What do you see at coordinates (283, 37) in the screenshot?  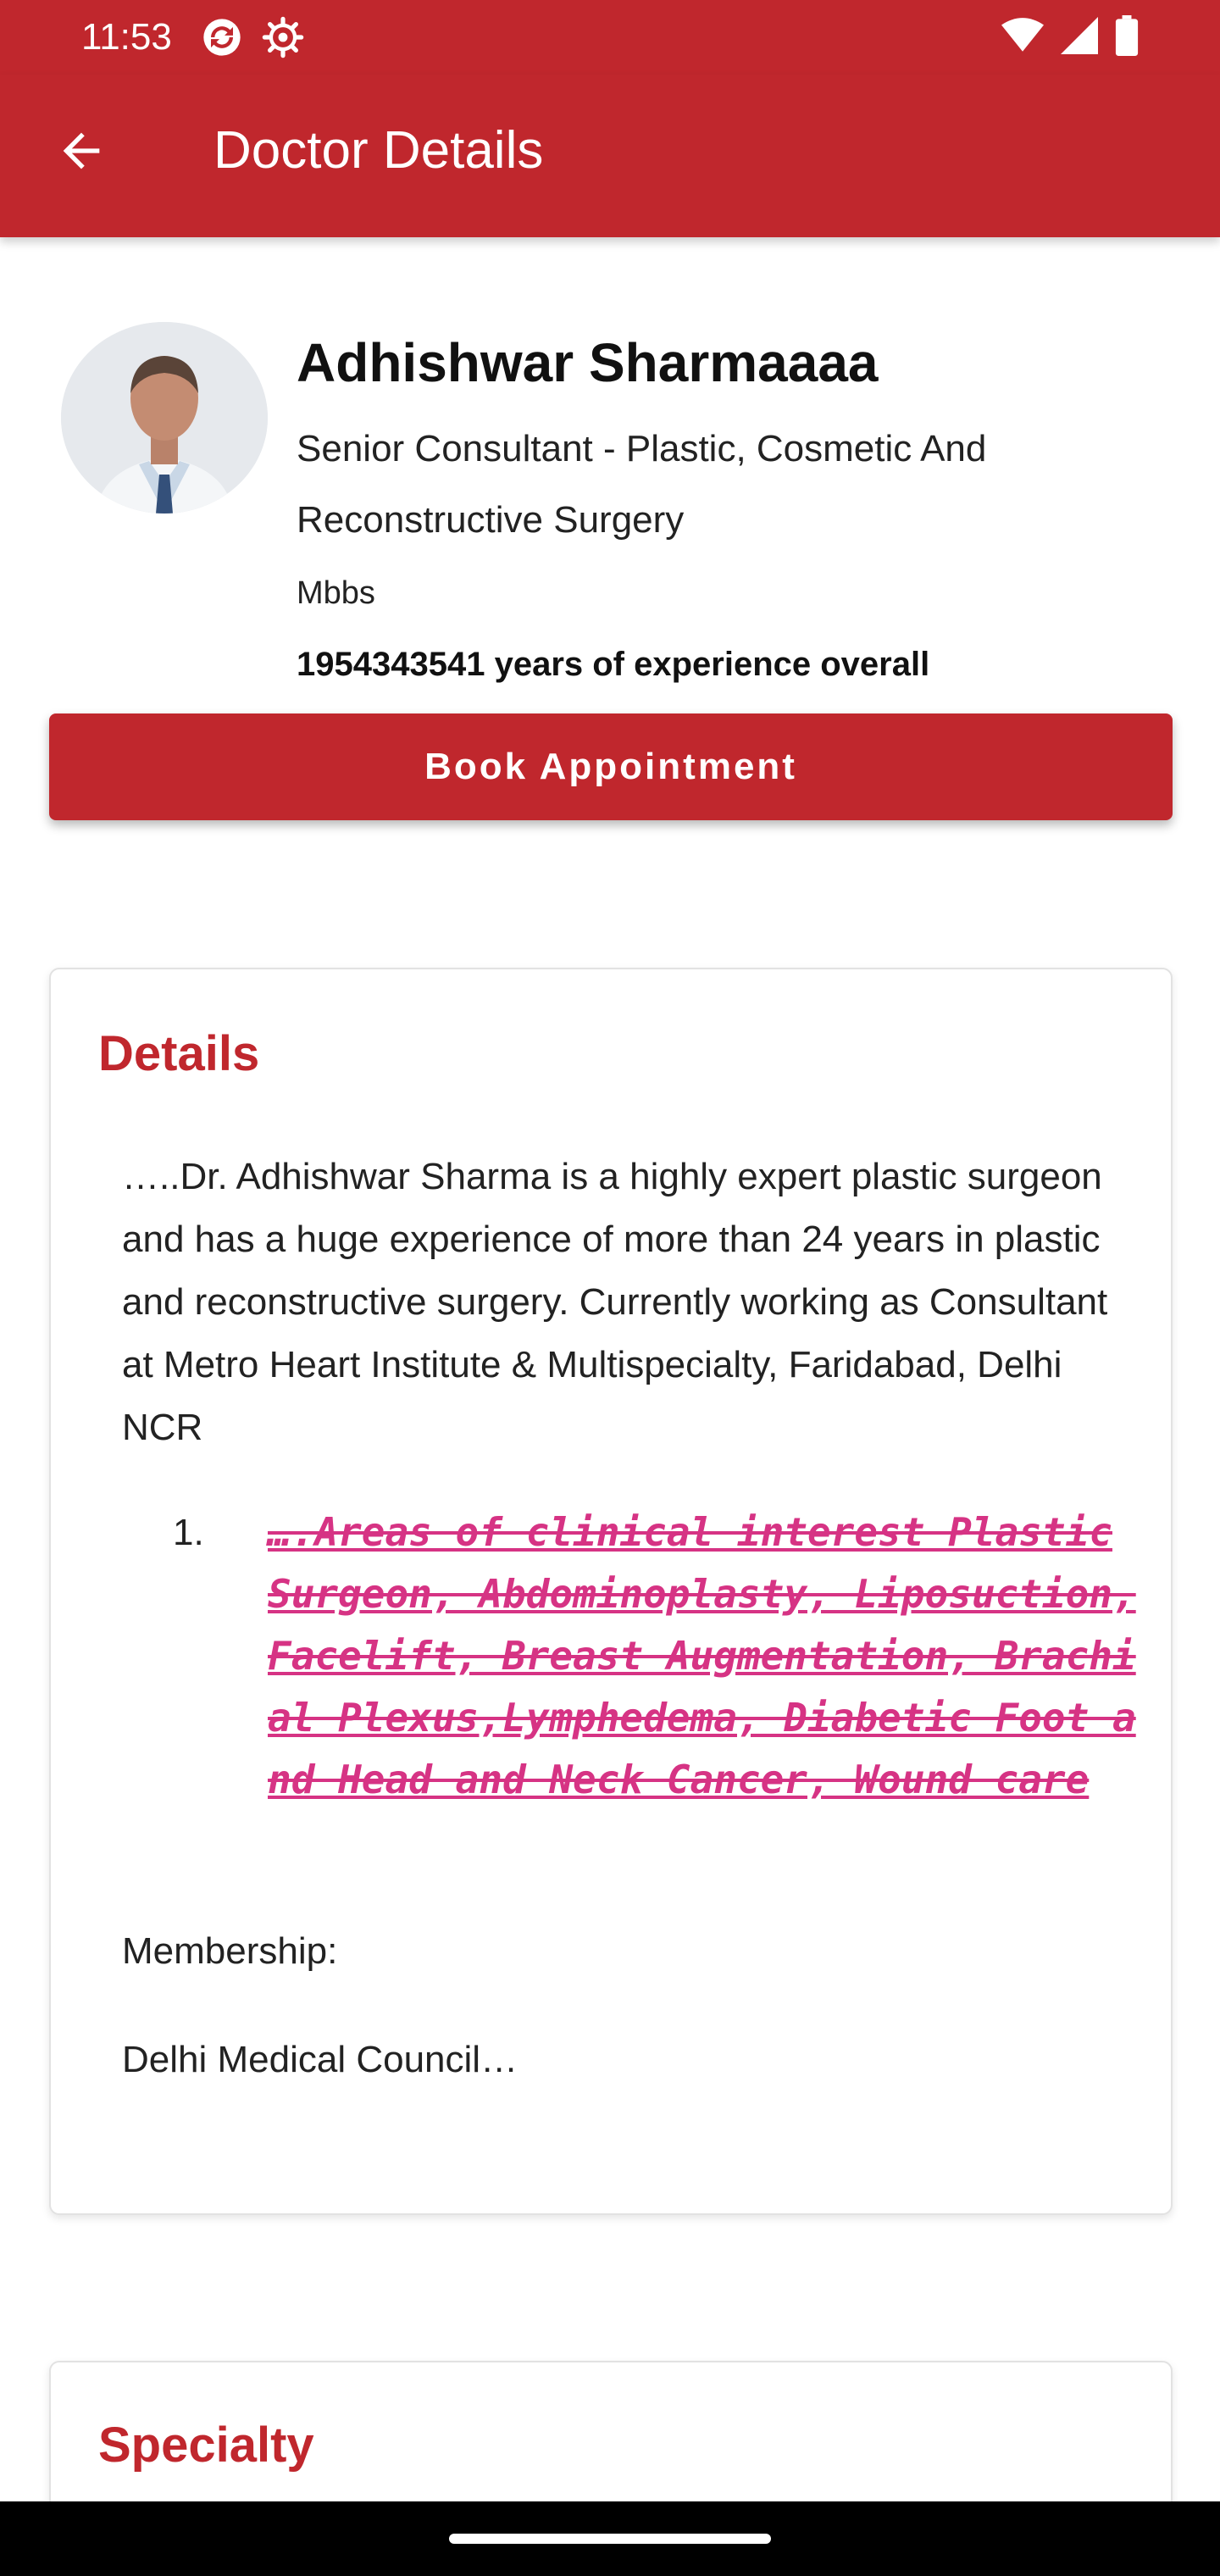 I see `gear-icon` at bounding box center [283, 37].